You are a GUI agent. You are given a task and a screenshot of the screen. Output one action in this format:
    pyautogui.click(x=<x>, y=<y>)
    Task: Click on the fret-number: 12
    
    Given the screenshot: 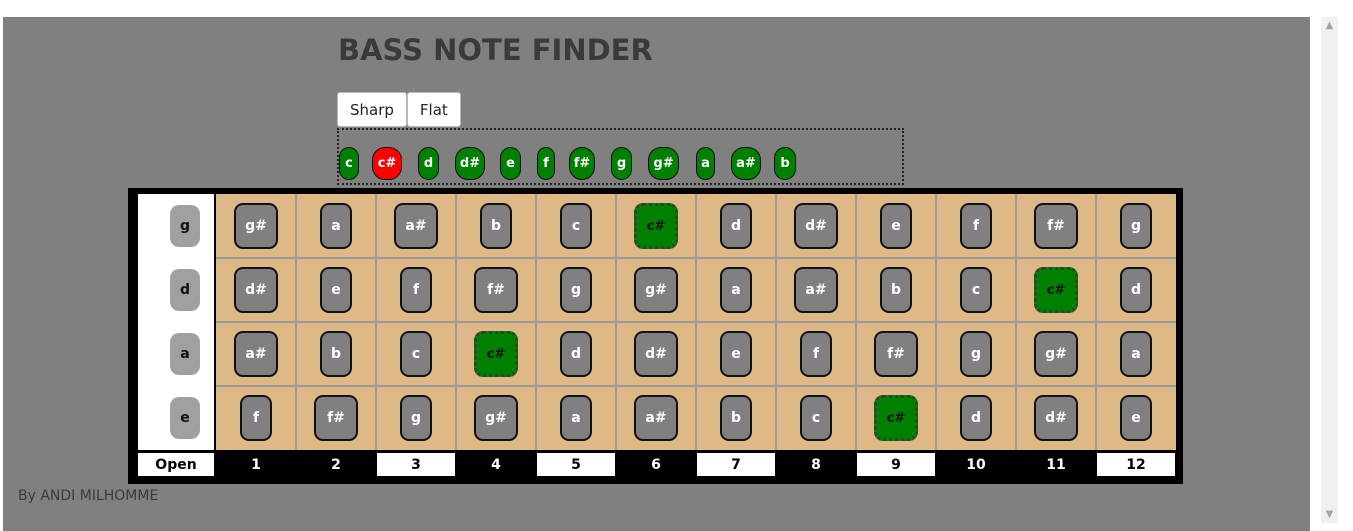 What is the action you would take?
    pyautogui.click(x=1136, y=464)
    